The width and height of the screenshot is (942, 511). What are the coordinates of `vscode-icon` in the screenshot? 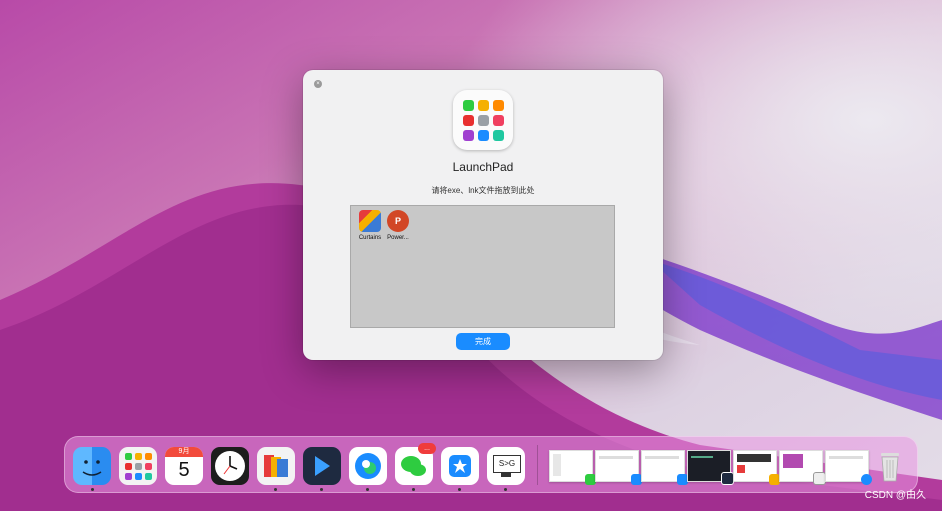 It's located at (322, 466).